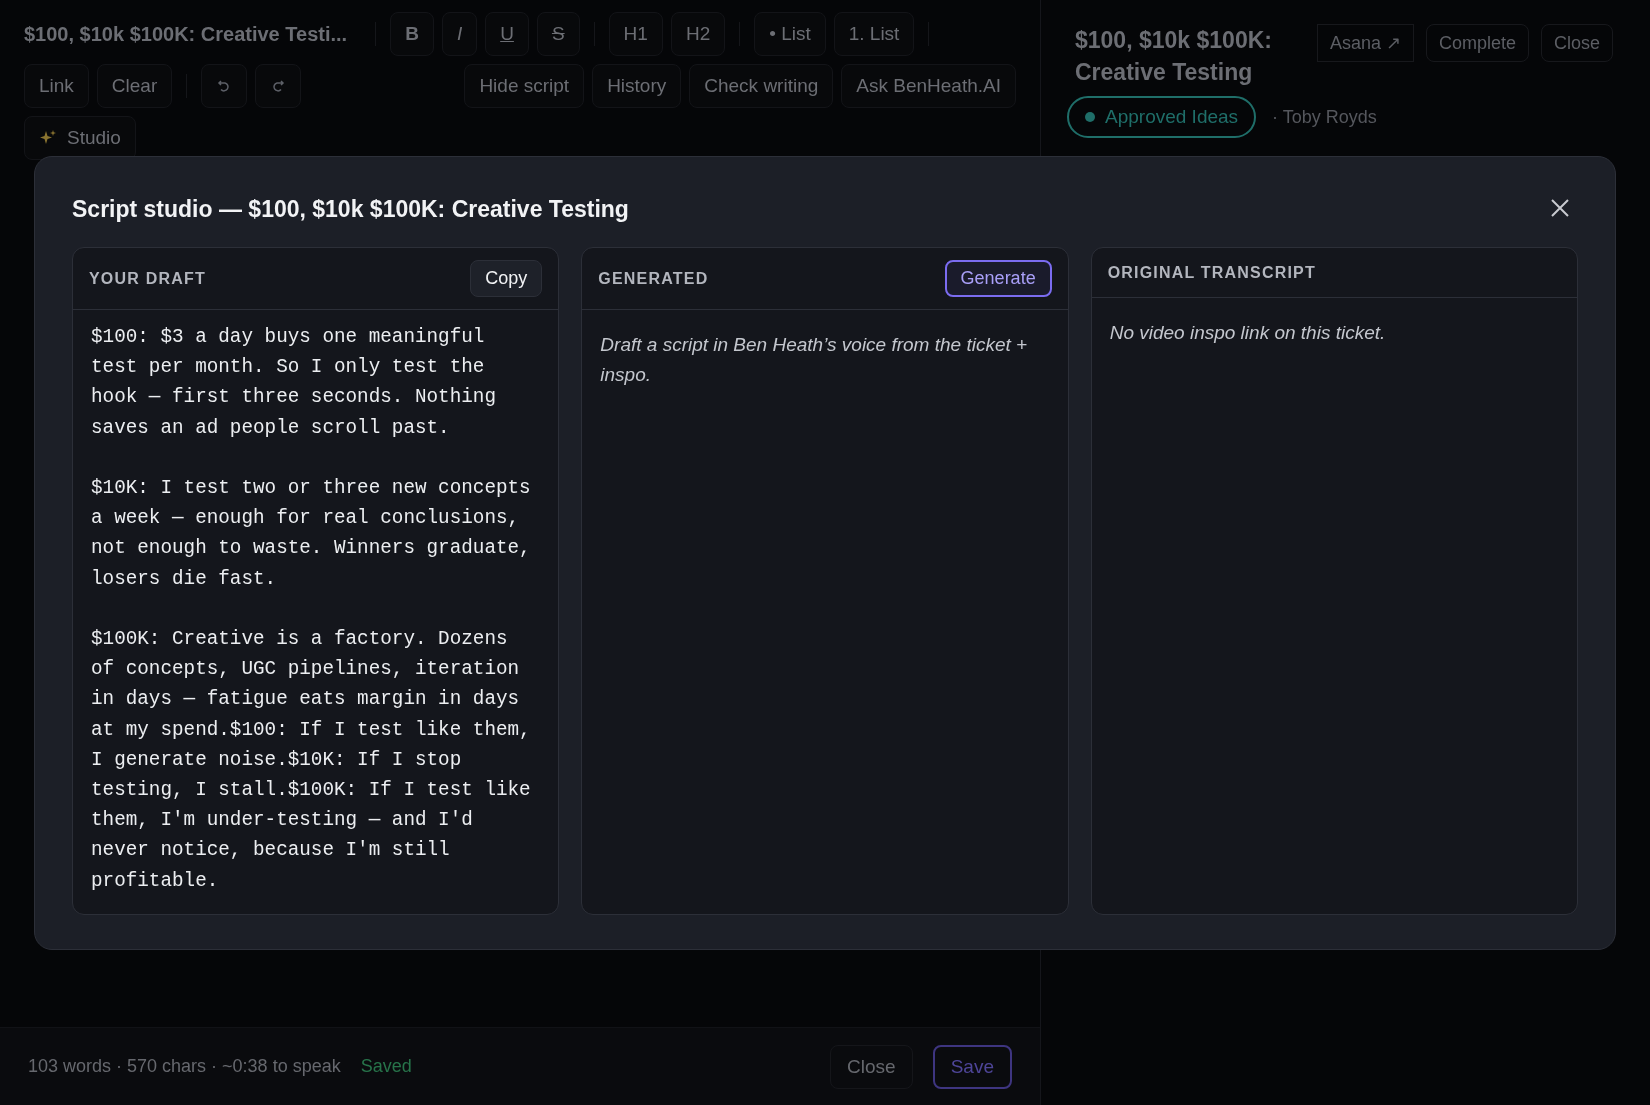 The height and width of the screenshot is (1105, 1650). Describe the element at coordinates (507, 34) in the screenshot. I see `underline-button: U` at that location.